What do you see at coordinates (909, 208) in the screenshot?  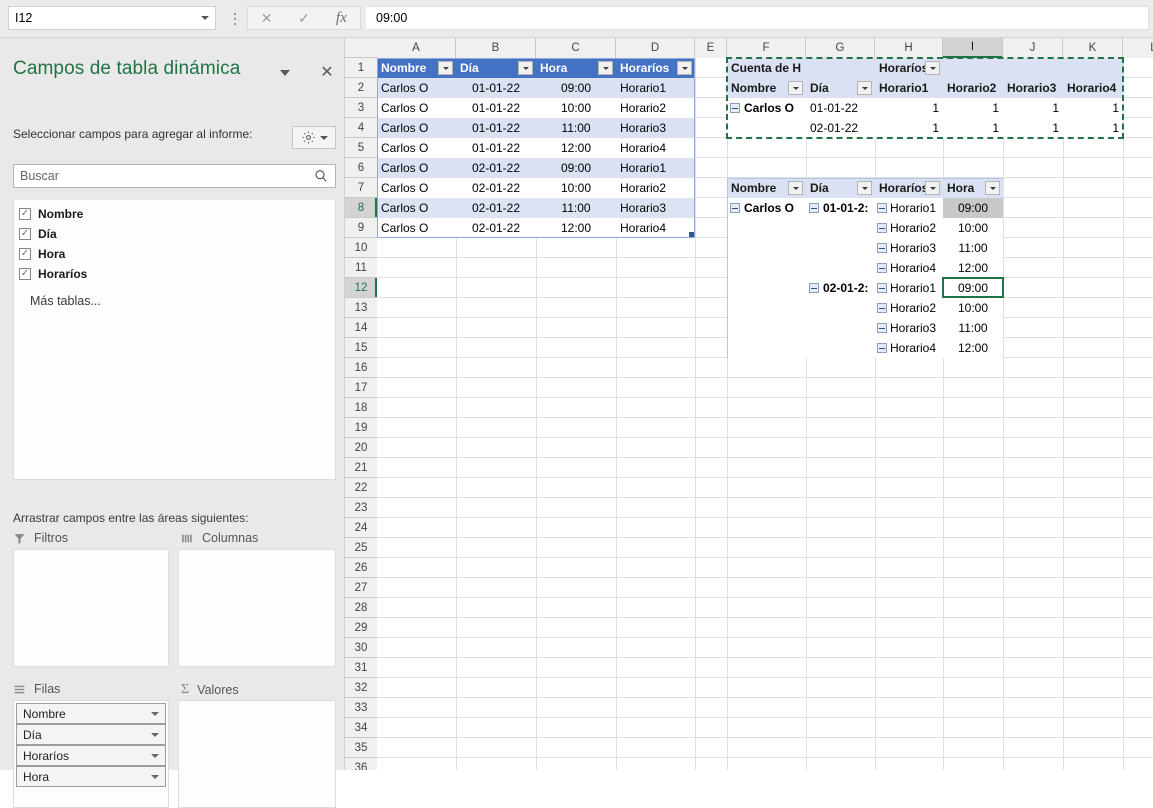 I see `pivot2-cell-horario: Horario1` at bounding box center [909, 208].